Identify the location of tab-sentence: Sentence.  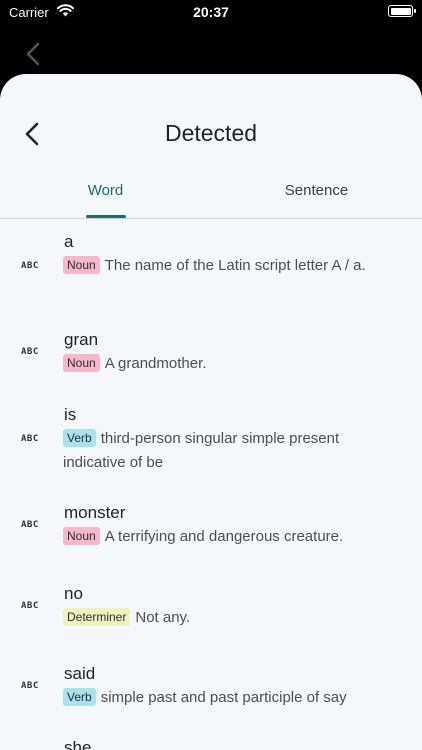
(316, 190).